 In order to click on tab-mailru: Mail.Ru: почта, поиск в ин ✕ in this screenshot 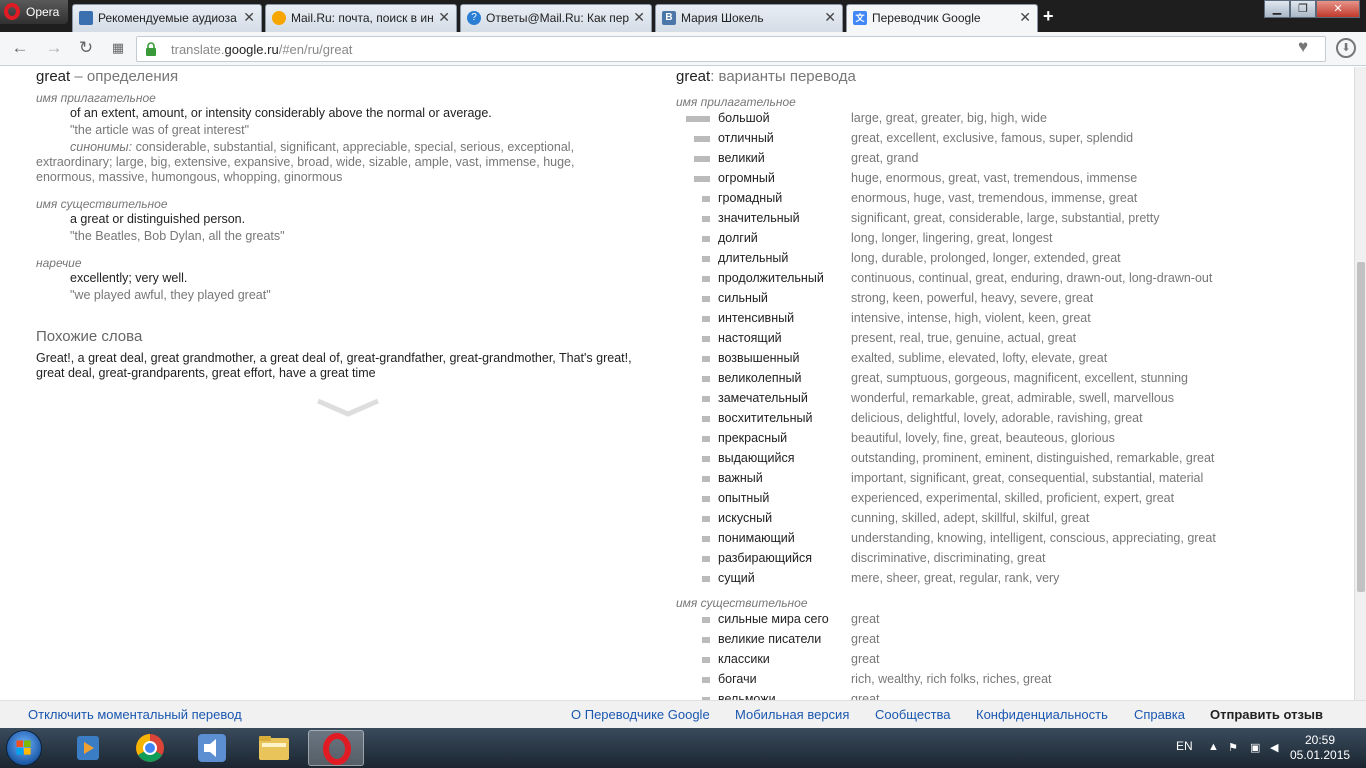, I will do `click(361, 18)`.